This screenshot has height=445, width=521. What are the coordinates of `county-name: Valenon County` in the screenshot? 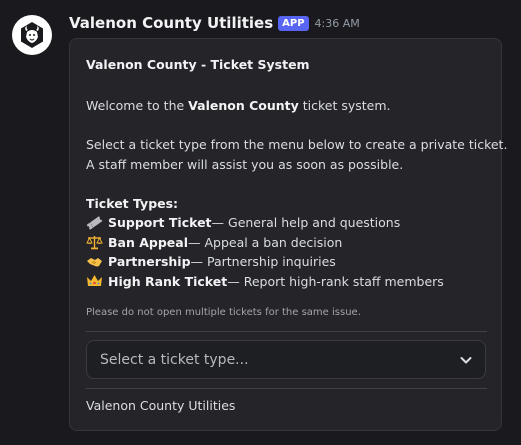 It's located at (243, 105).